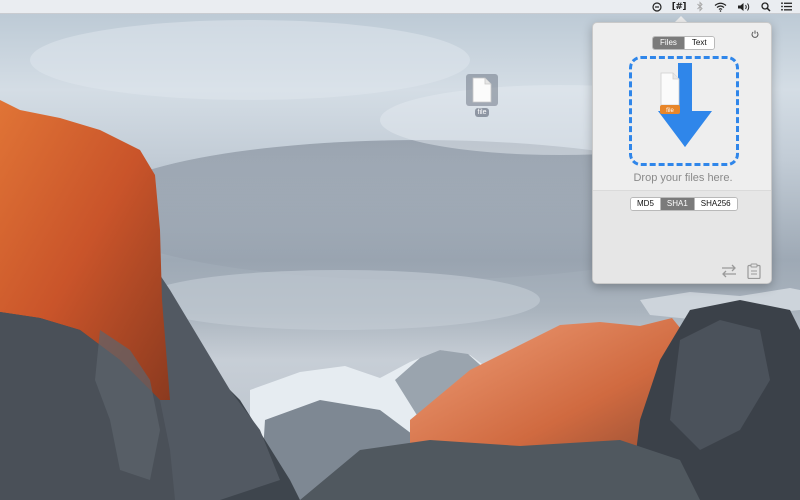 Image resolution: width=800 pixels, height=500 pixels. I want to click on volume-icon, so click(744, 7).